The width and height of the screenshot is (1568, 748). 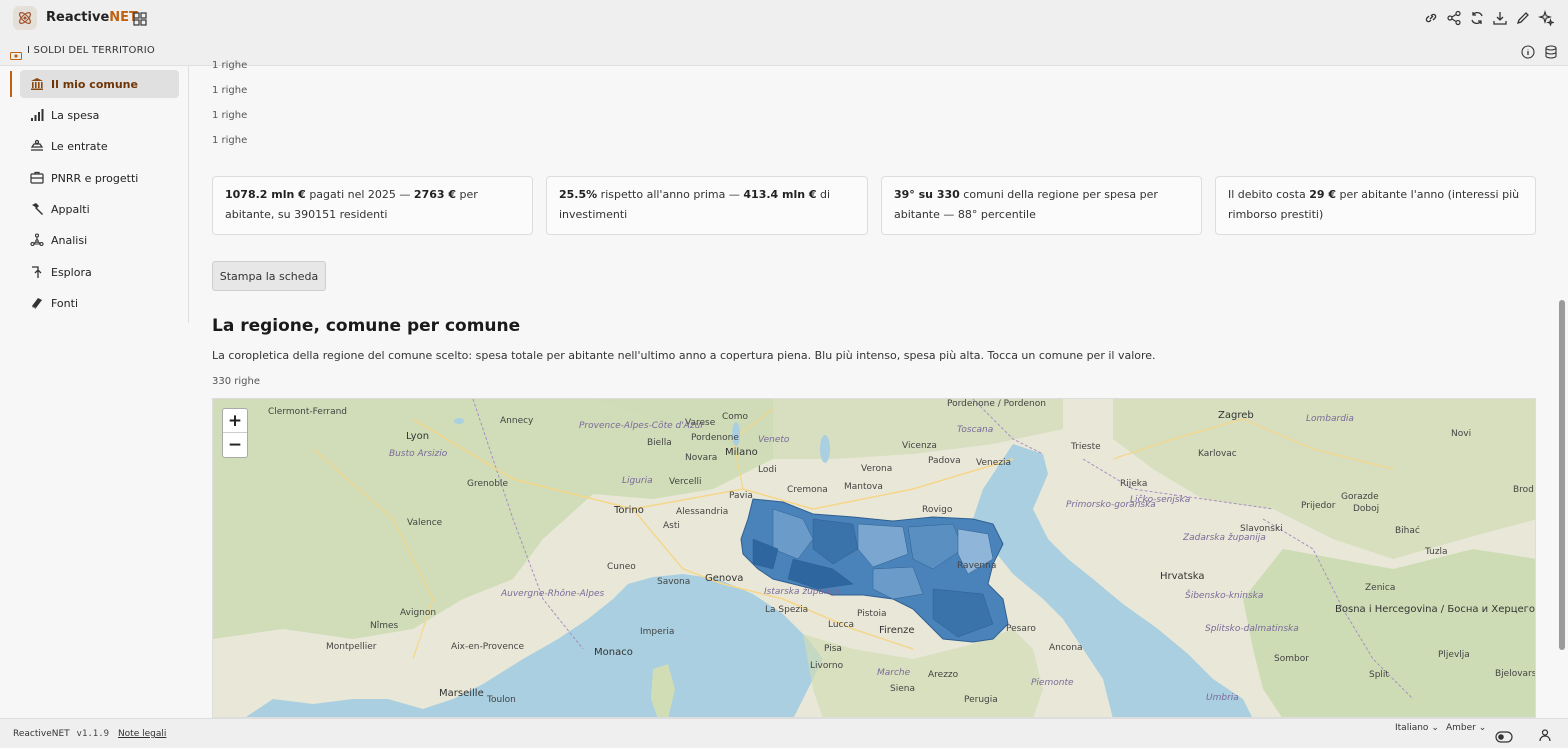 What do you see at coordinates (11, 84) in the screenshot?
I see `active-marker` at bounding box center [11, 84].